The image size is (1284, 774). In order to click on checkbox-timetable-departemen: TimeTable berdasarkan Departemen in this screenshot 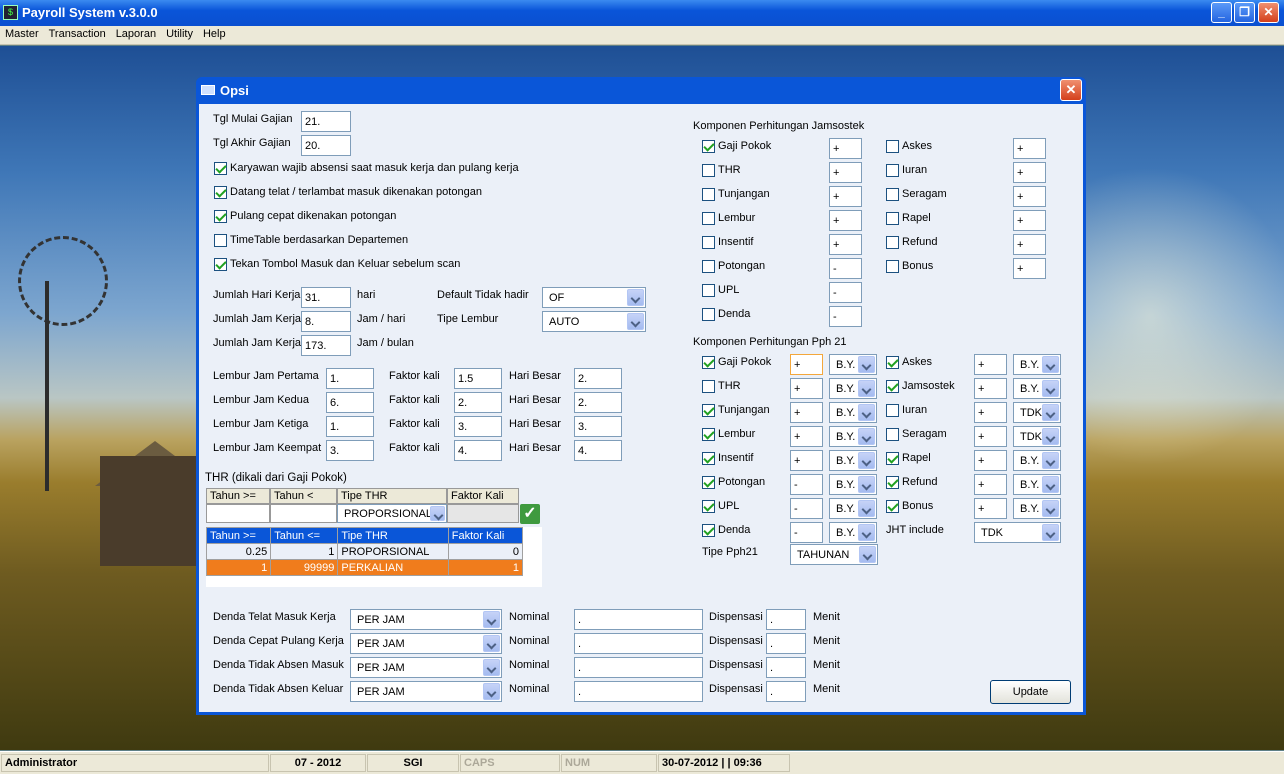, I will do `click(414, 241)`.